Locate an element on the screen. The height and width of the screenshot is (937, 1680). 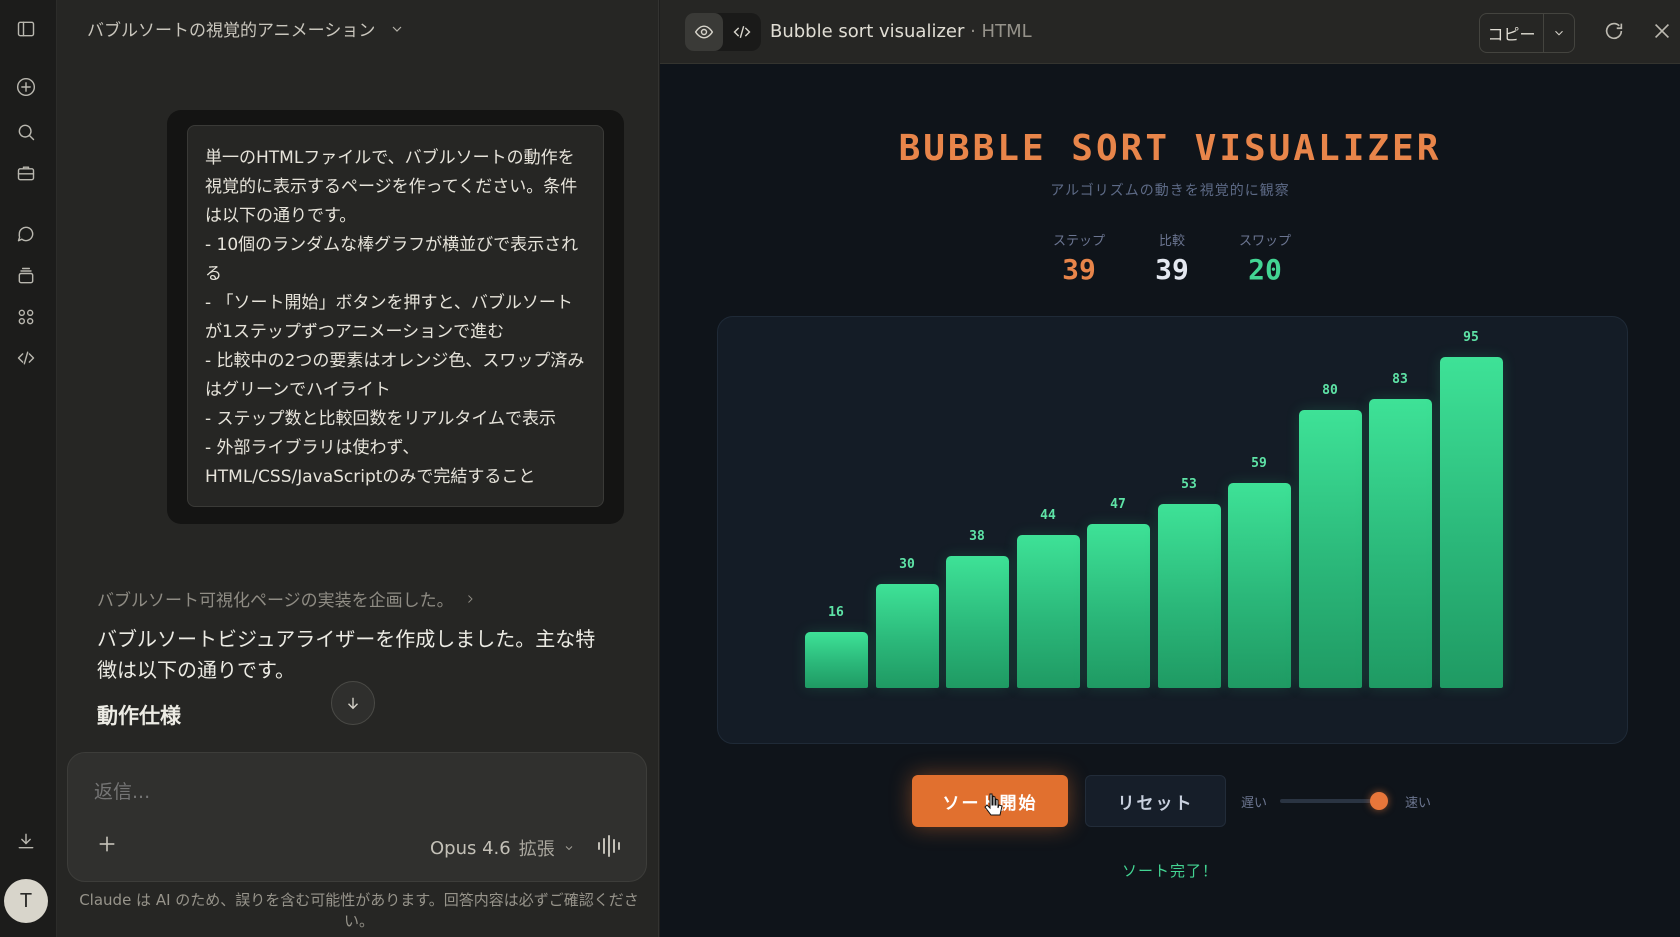
bar-value-label-6: 53 is located at coordinates (1189, 484).